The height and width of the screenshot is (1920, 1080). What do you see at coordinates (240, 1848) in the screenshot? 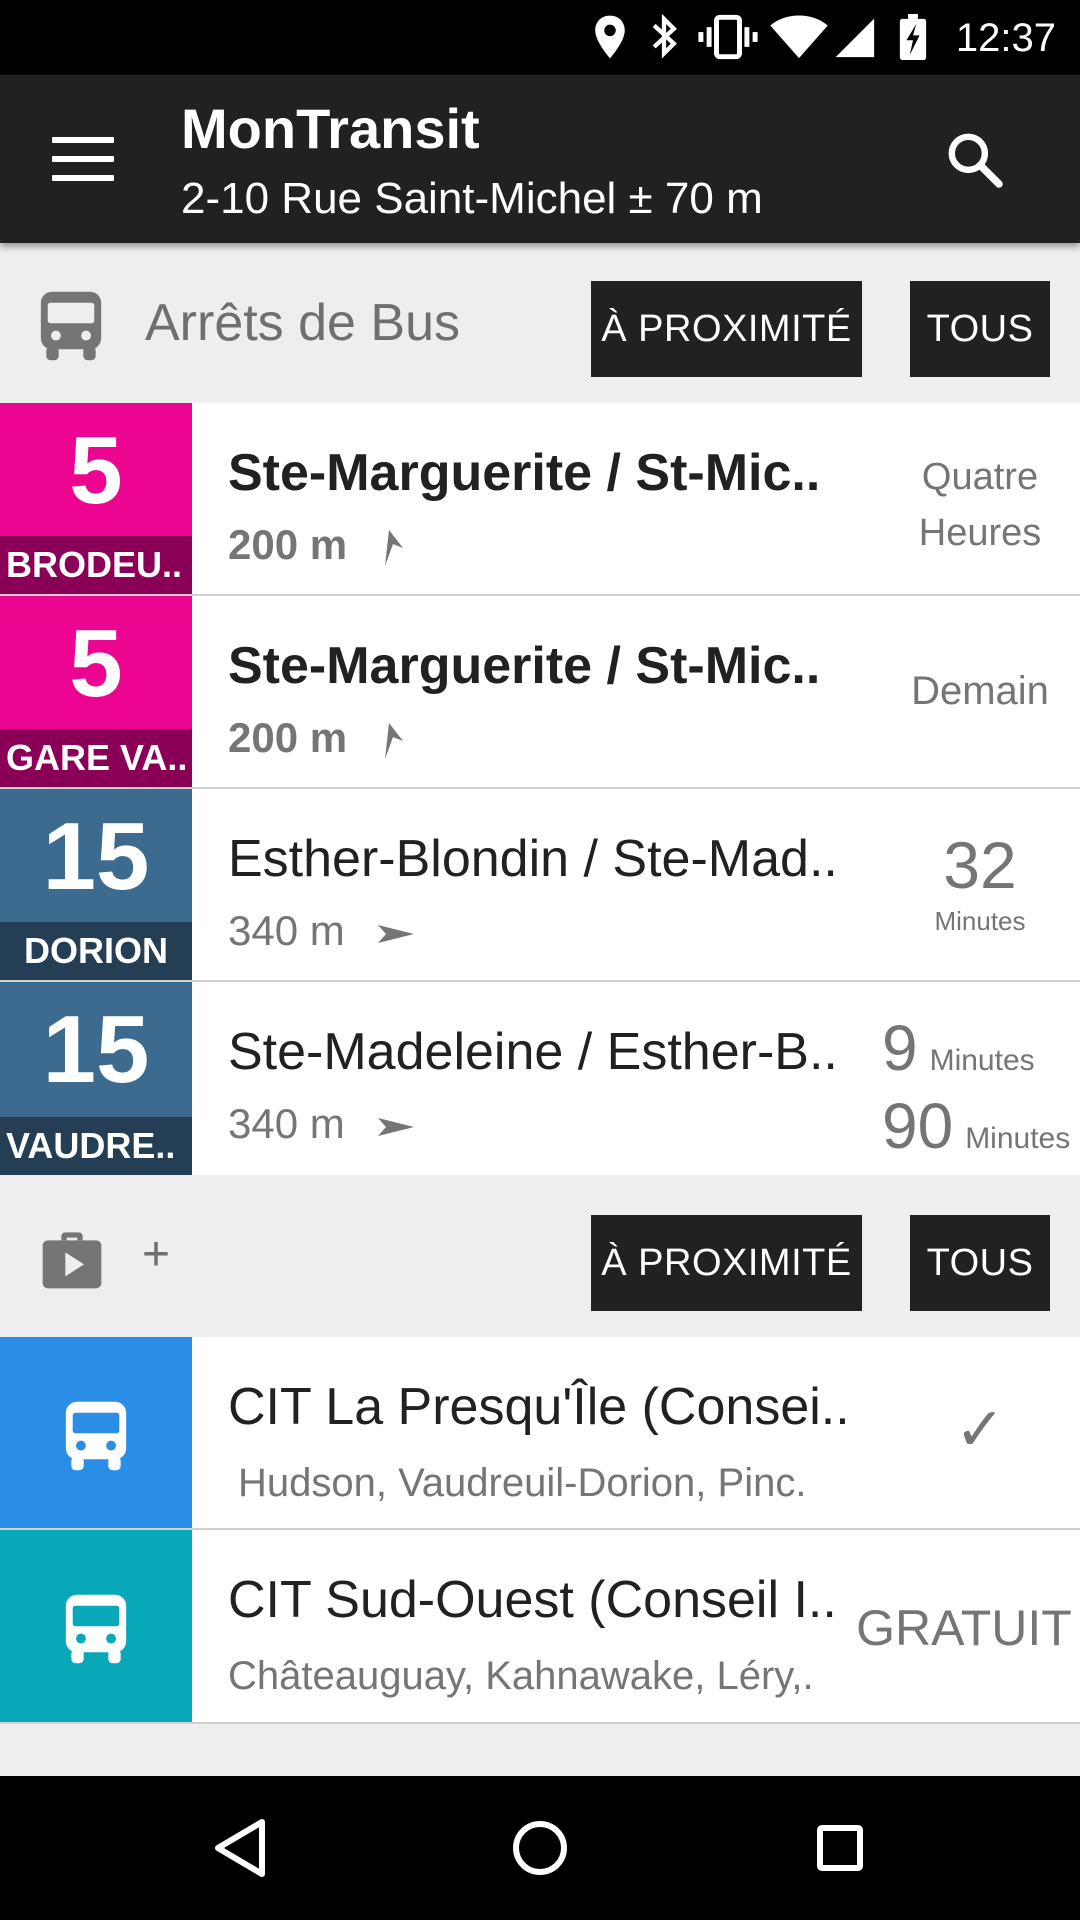
I see `back-icon` at bounding box center [240, 1848].